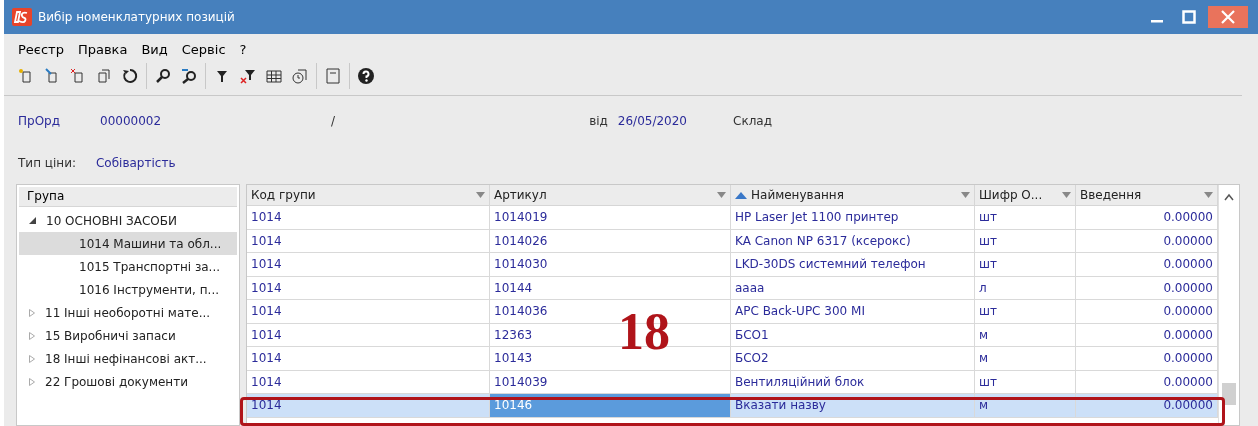  I want to click on table-cell: APC Back-UPC 300 MI, so click(853, 312).